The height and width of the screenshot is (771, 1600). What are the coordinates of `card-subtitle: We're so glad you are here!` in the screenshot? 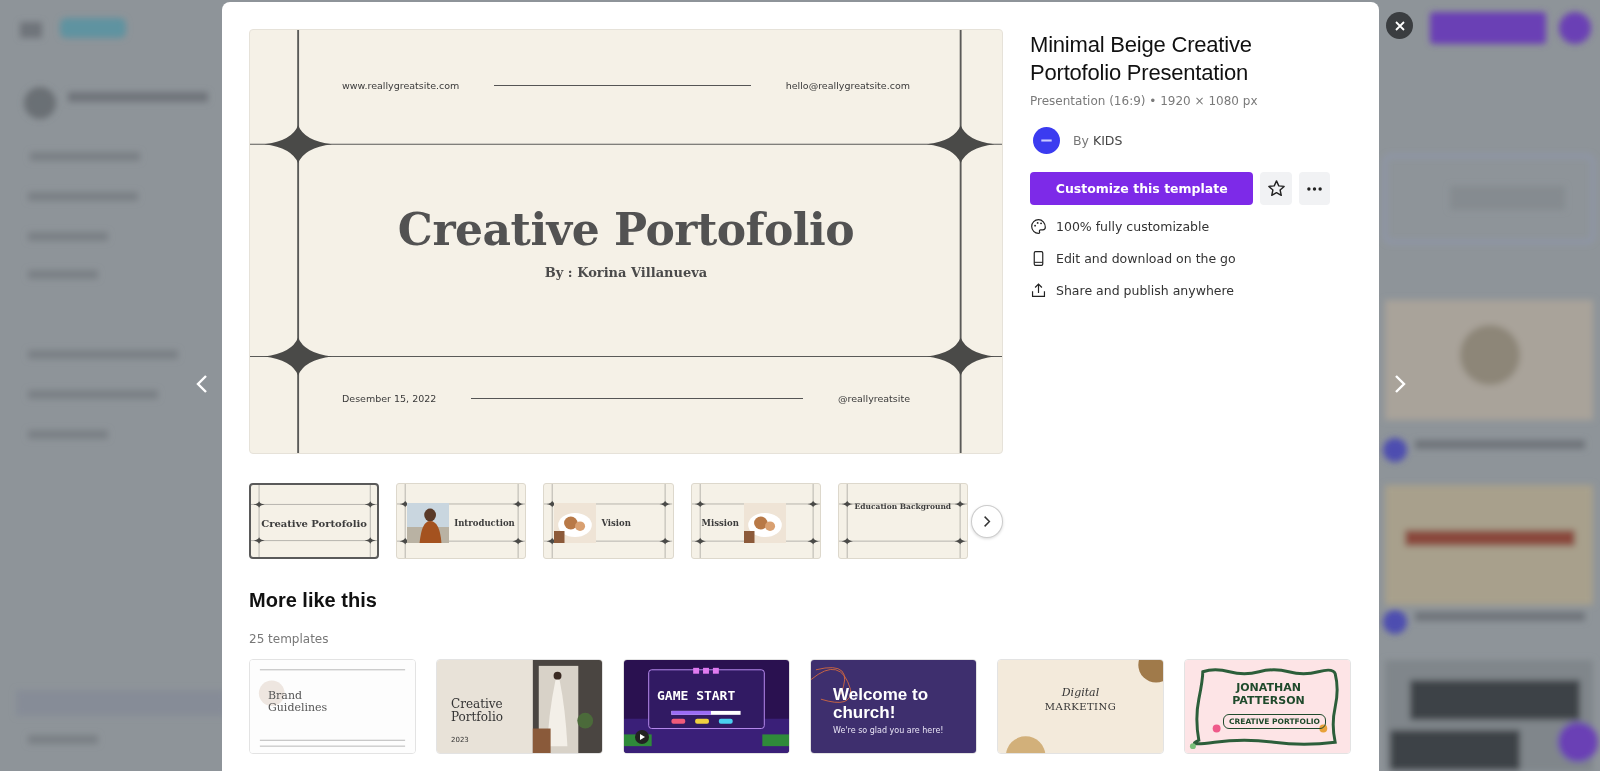 It's located at (888, 730).